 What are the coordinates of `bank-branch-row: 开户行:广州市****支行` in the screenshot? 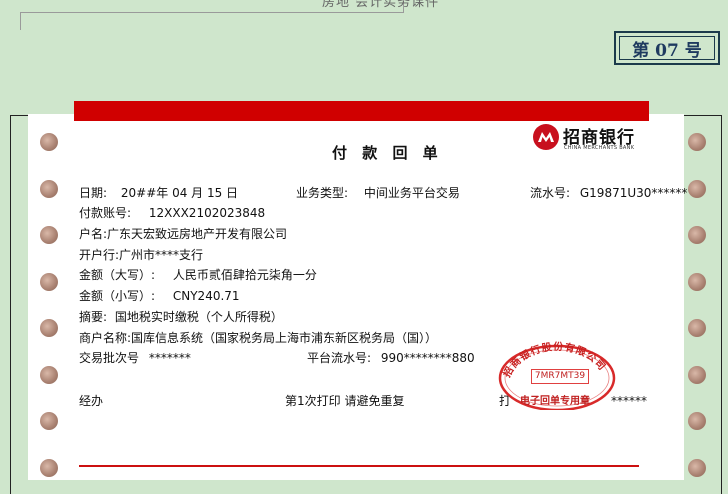 It's located at (141, 255).